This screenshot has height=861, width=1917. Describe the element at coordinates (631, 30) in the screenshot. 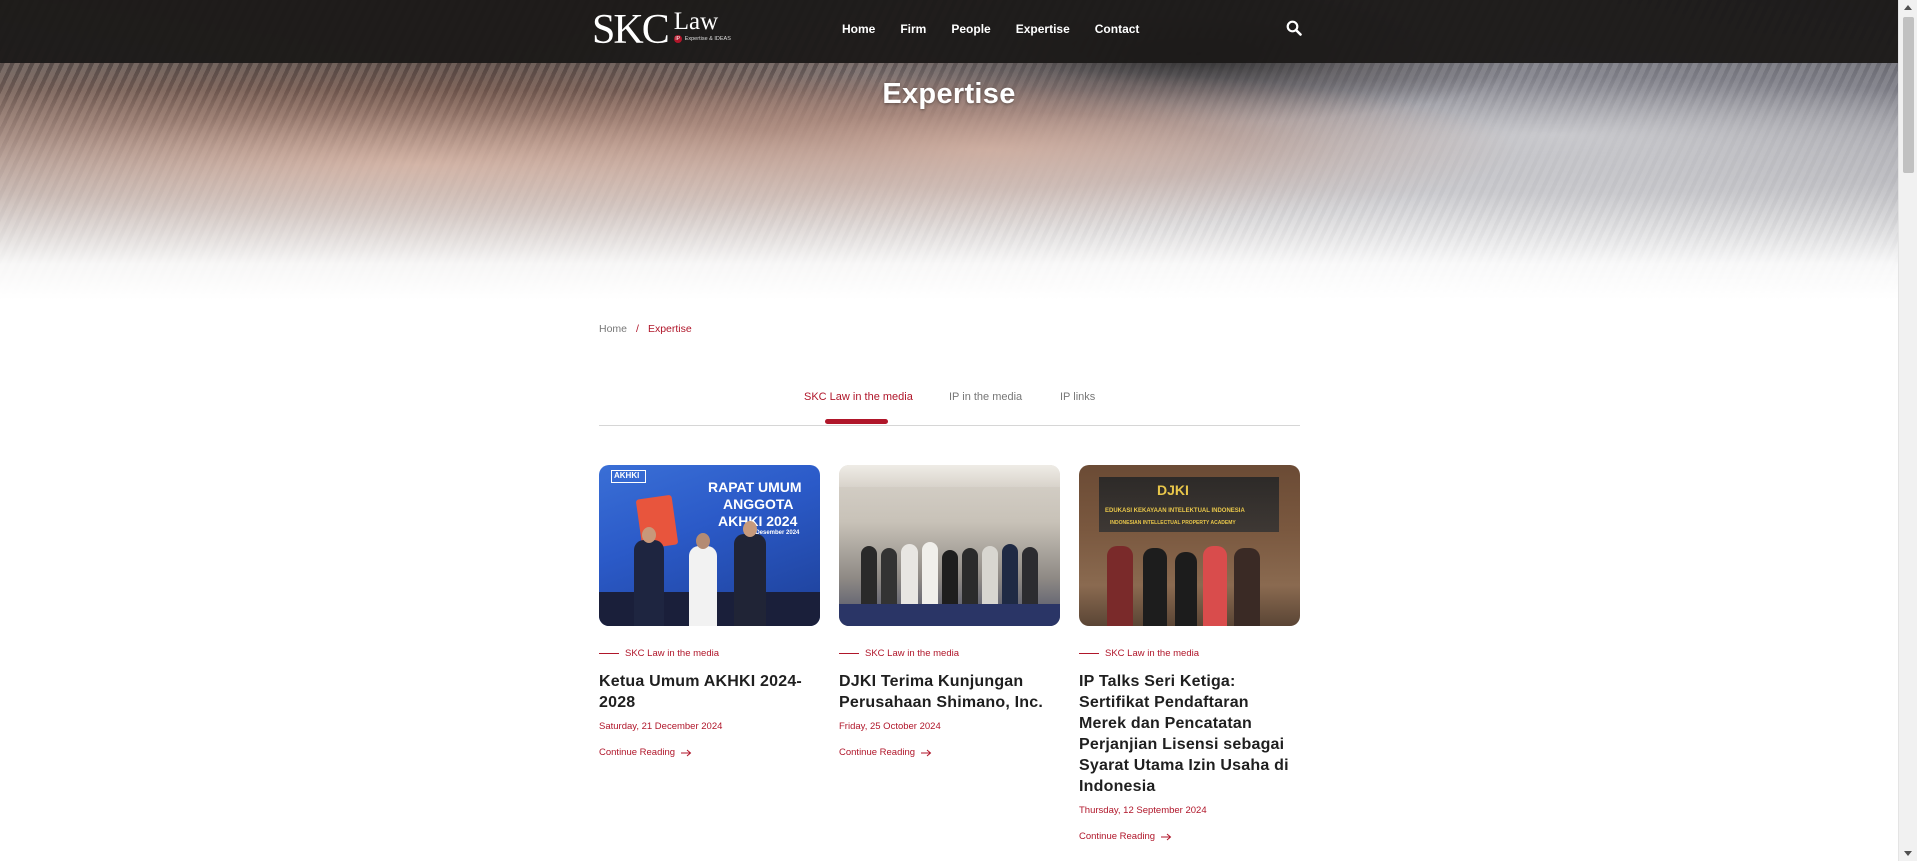

I see `logo-wordmark: SKC` at that location.